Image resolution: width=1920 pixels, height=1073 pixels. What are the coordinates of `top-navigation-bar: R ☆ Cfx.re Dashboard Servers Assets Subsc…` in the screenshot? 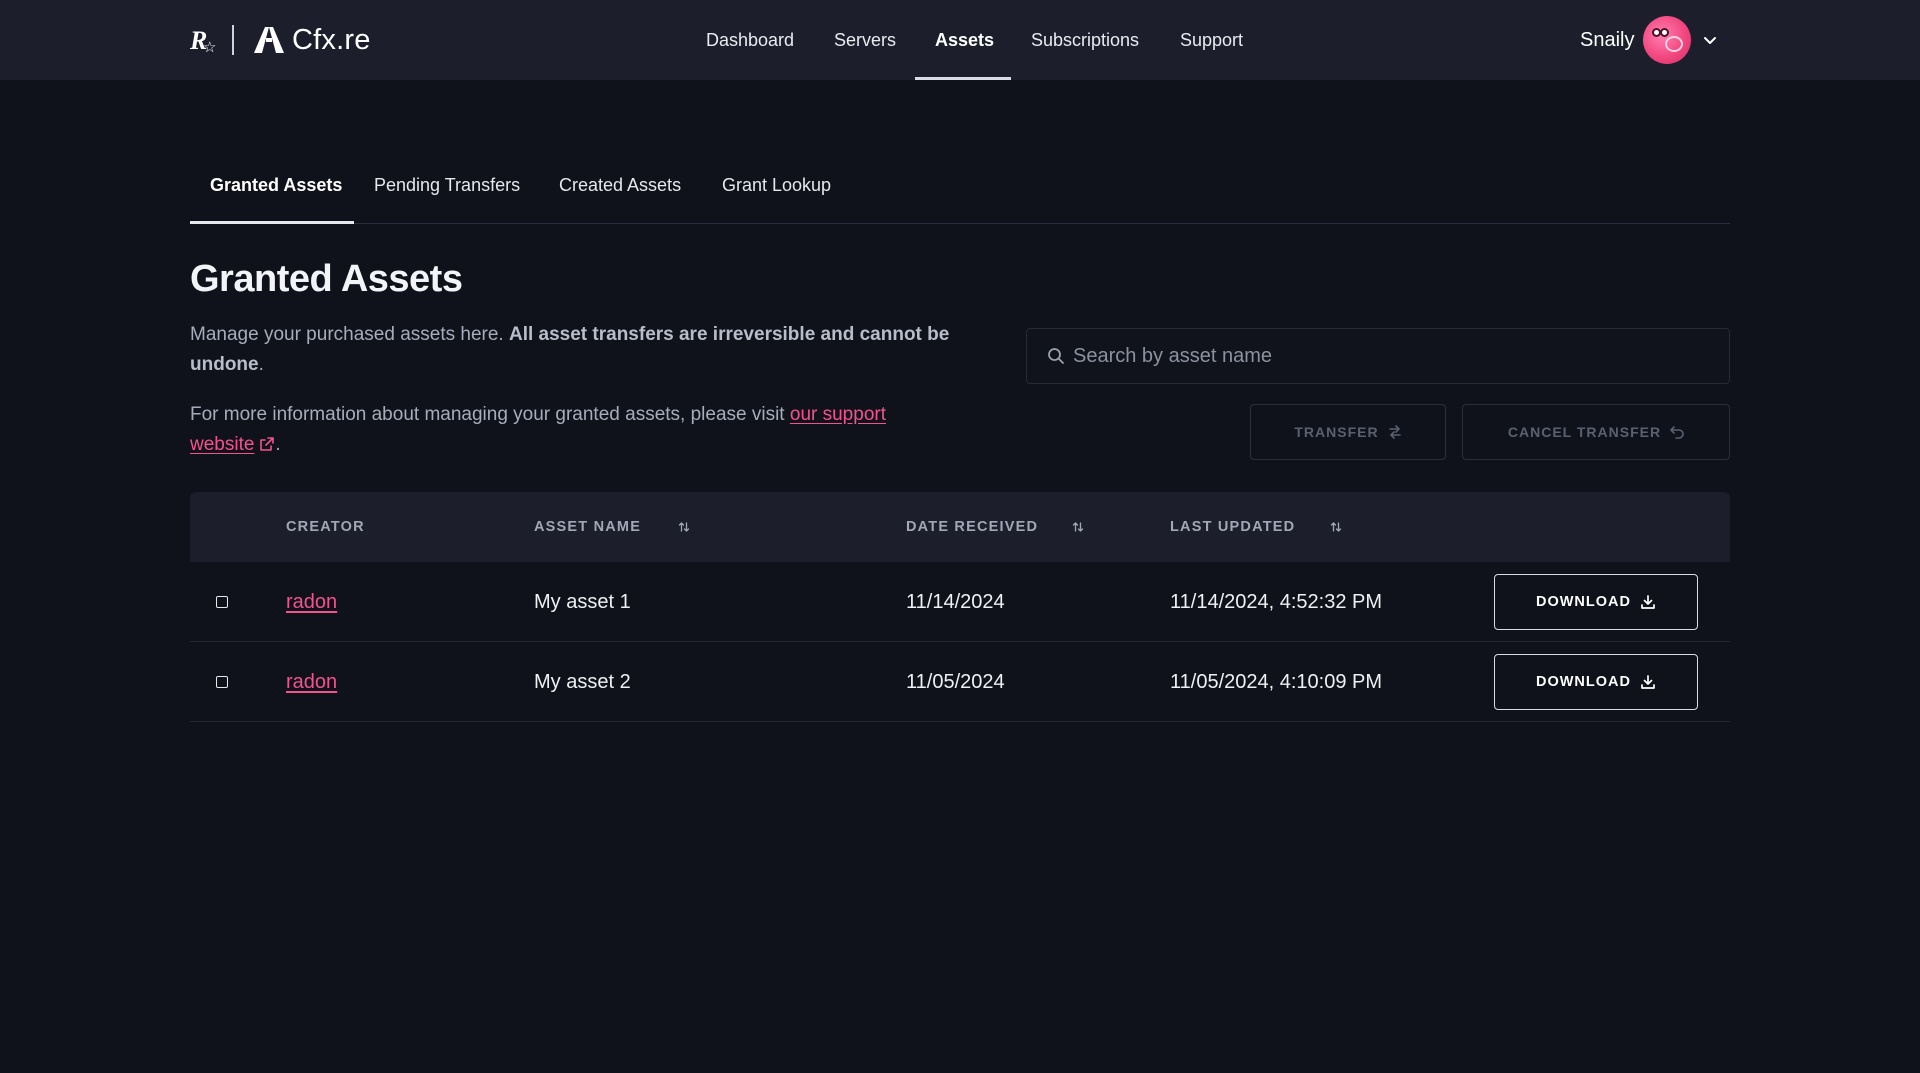 It's located at (960, 40).